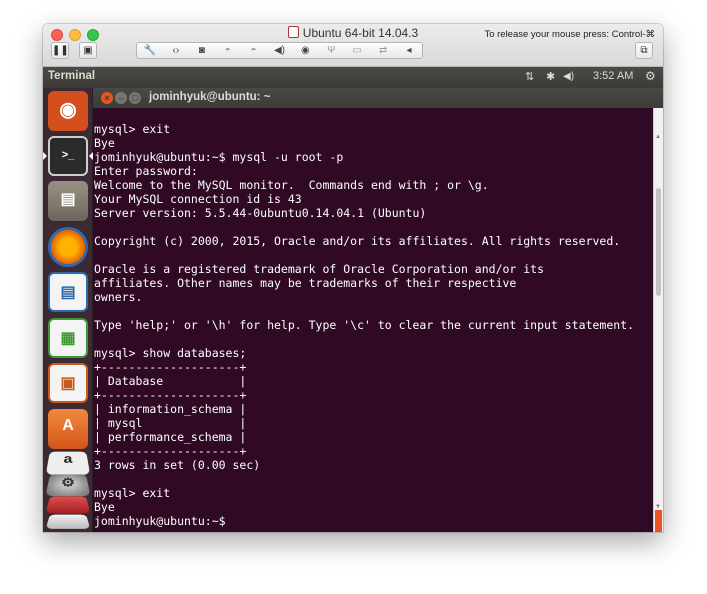  I want to click on pause-icon: ❚❚, so click(60, 50).